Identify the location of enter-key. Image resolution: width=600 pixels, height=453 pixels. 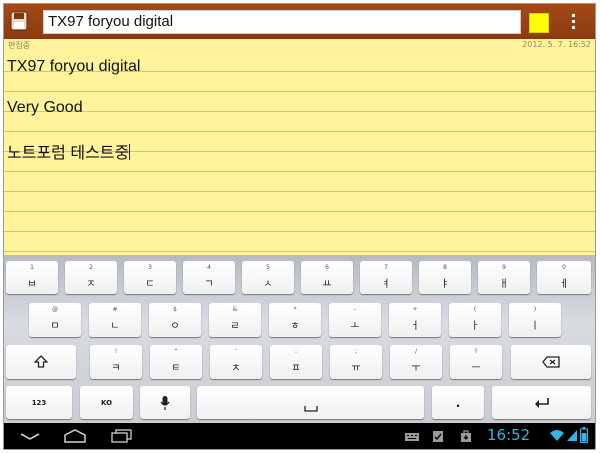
(541, 402).